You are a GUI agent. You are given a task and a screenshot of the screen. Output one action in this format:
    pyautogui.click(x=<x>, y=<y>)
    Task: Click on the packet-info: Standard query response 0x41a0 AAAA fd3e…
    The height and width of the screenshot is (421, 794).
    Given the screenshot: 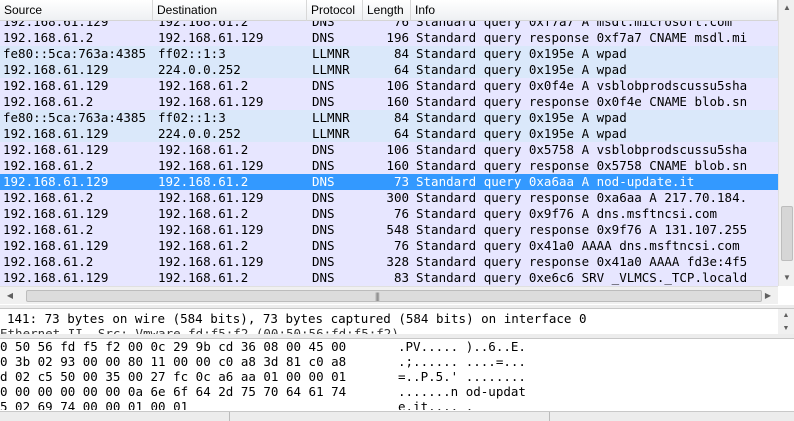 What is the action you would take?
    pyautogui.click(x=582, y=261)
    